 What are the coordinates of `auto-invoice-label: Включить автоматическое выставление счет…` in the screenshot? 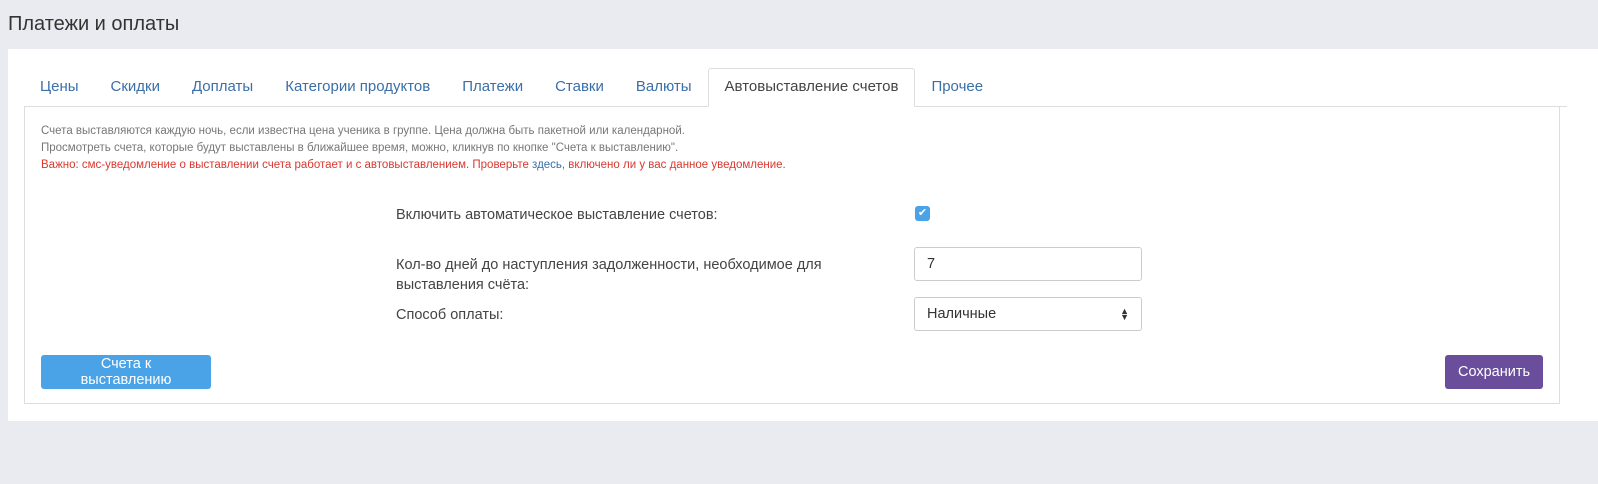 It's located at (557, 215).